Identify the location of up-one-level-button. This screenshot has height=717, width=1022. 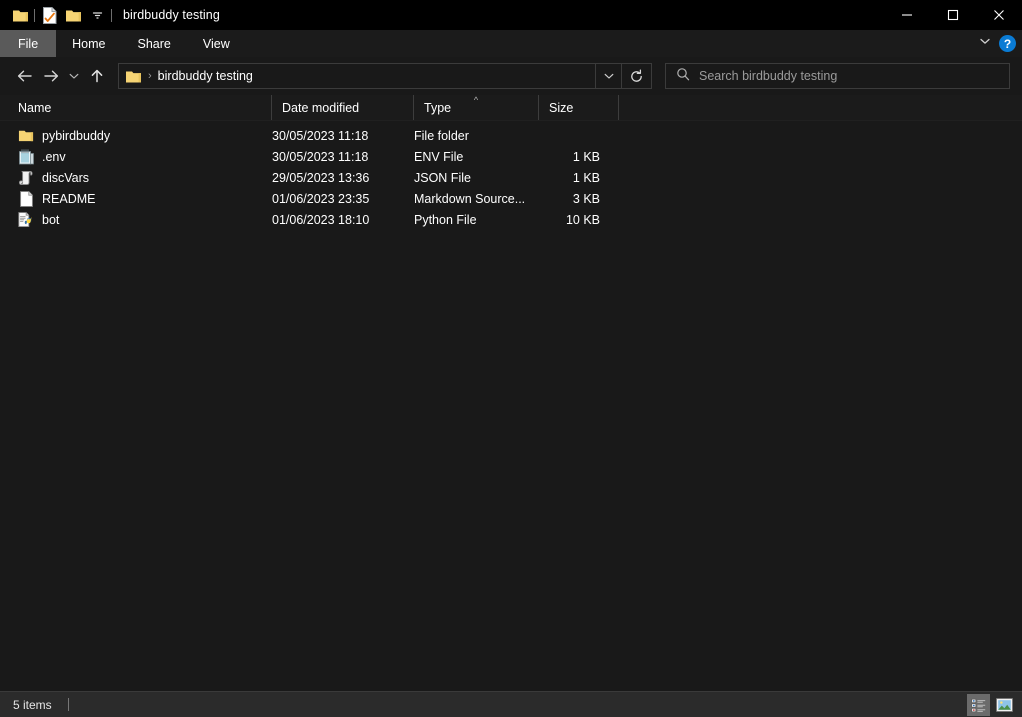
(97, 76).